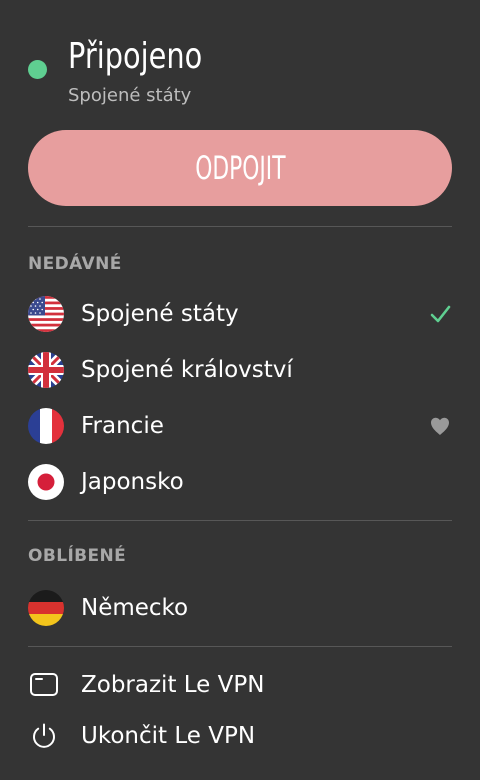  Describe the element at coordinates (122, 426) in the screenshot. I see `recent-item-label: Francie` at that location.